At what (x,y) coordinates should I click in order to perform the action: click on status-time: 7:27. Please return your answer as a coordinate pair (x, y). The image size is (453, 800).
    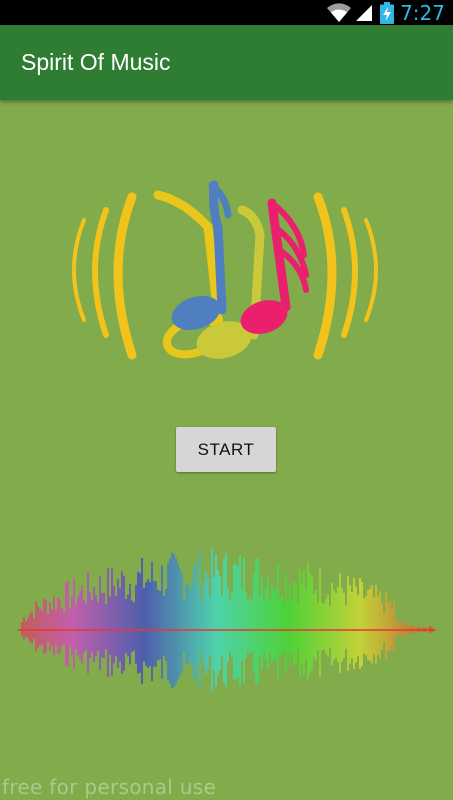
    Looking at the image, I should click on (422, 12).